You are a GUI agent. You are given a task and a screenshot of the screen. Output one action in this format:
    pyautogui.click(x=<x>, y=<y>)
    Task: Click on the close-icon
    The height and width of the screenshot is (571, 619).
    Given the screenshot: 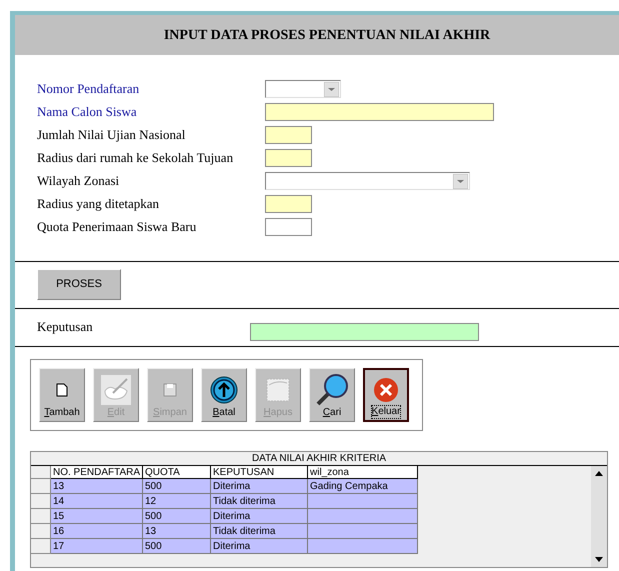 What is the action you would take?
    pyautogui.click(x=386, y=390)
    